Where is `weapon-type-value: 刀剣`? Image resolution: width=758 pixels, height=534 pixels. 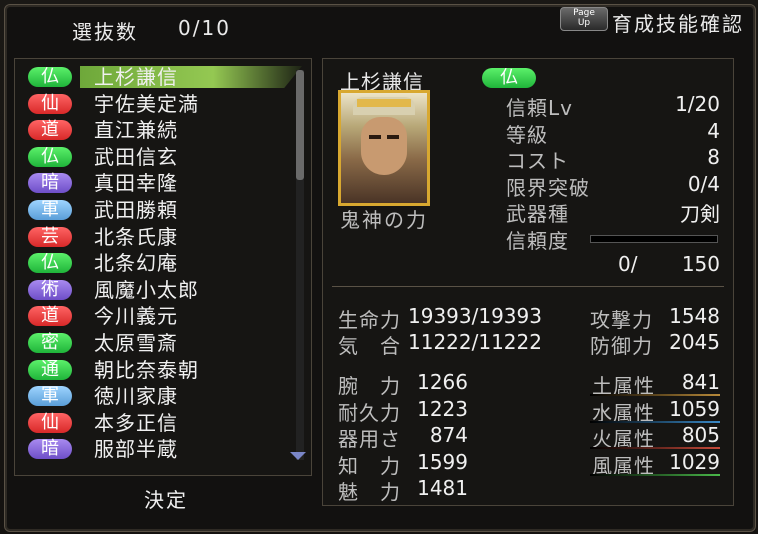 weapon-type-value: 刀剣 is located at coordinates (700, 214).